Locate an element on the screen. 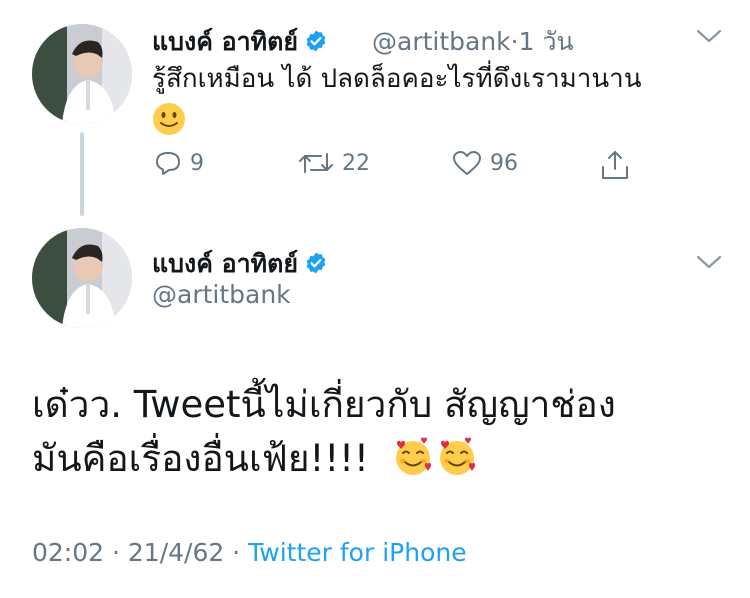 The height and width of the screenshot is (598, 750). heart-icon is located at coordinates (467, 163).